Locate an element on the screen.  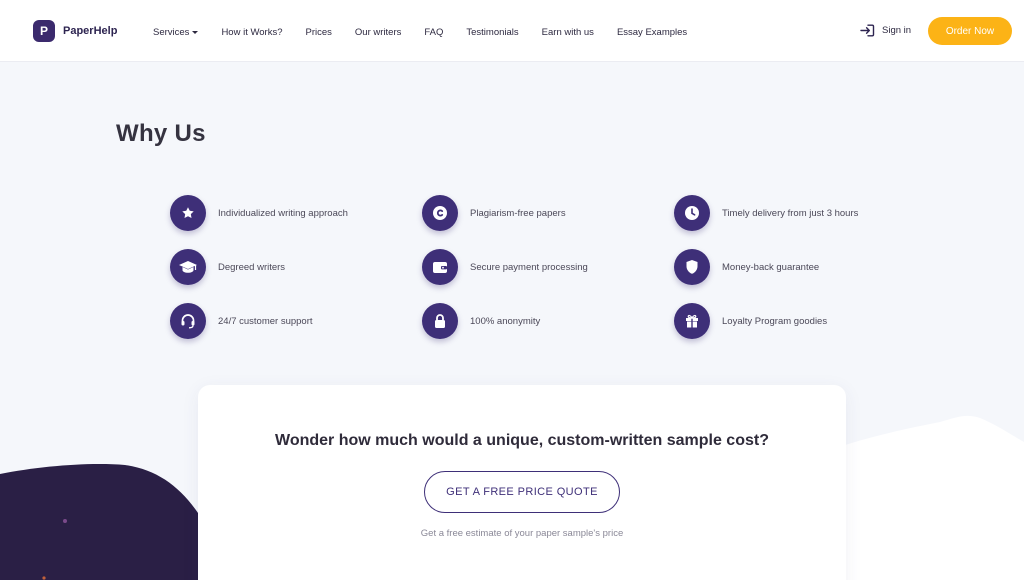
feature-item: Individualized writing approach is located at coordinates (259, 213).